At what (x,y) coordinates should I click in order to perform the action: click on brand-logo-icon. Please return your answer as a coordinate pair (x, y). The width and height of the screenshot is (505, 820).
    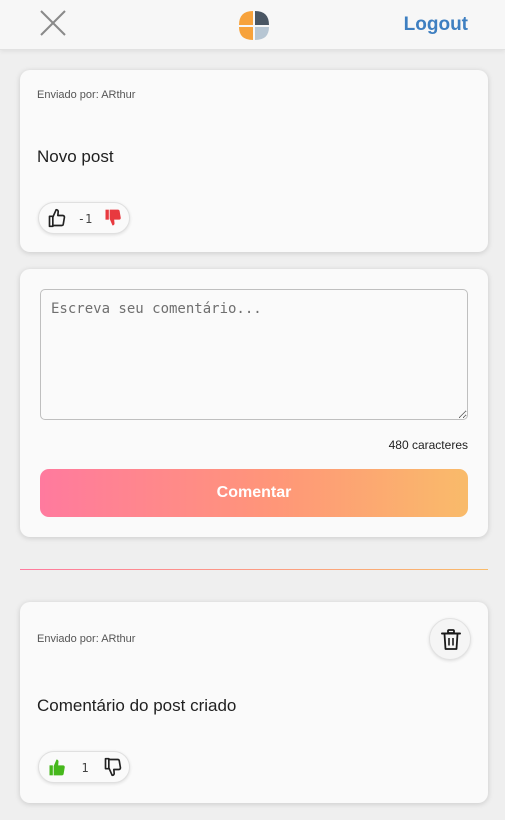
    Looking at the image, I should click on (254, 25).